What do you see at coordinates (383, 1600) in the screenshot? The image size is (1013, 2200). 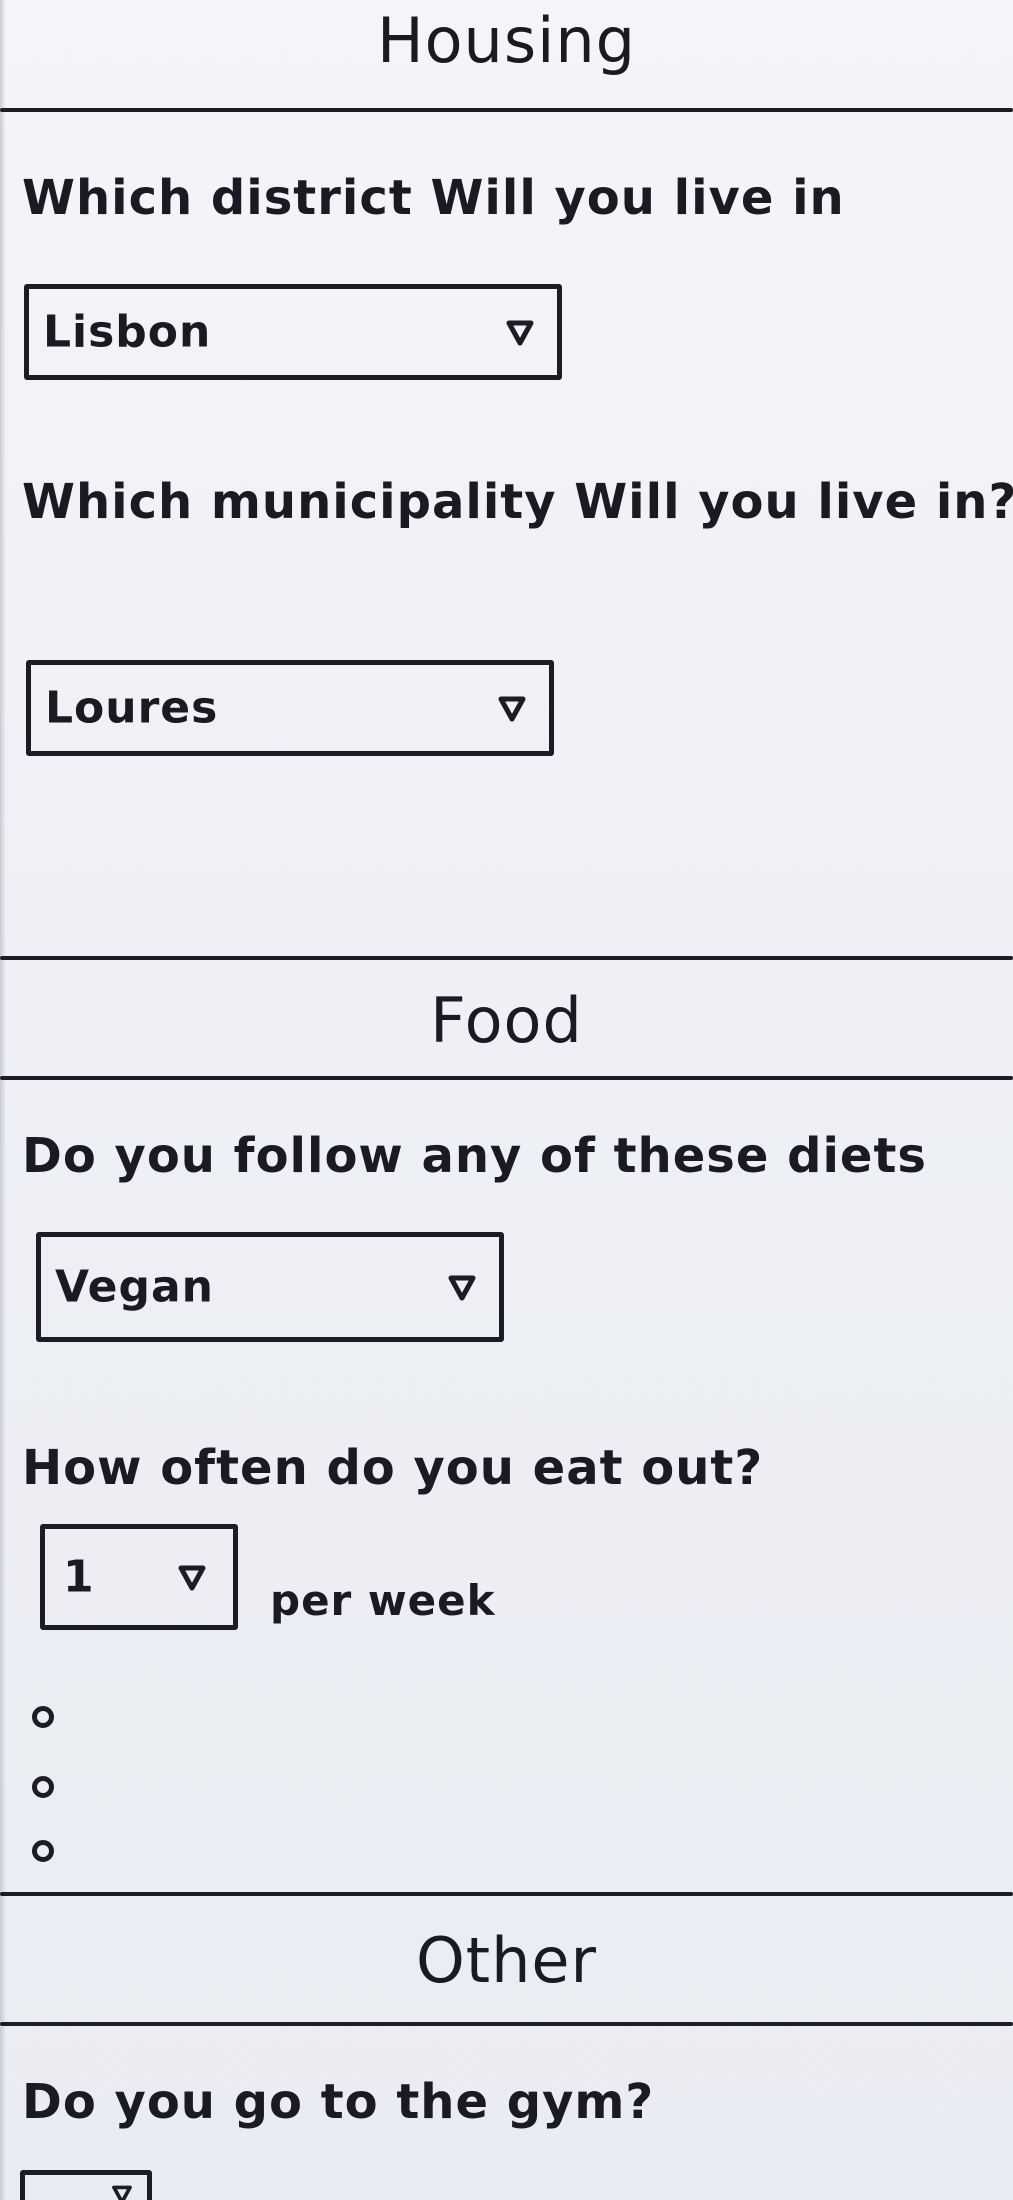 I see `eat-out-suffix: per week` at bounding box center [383, 1600].